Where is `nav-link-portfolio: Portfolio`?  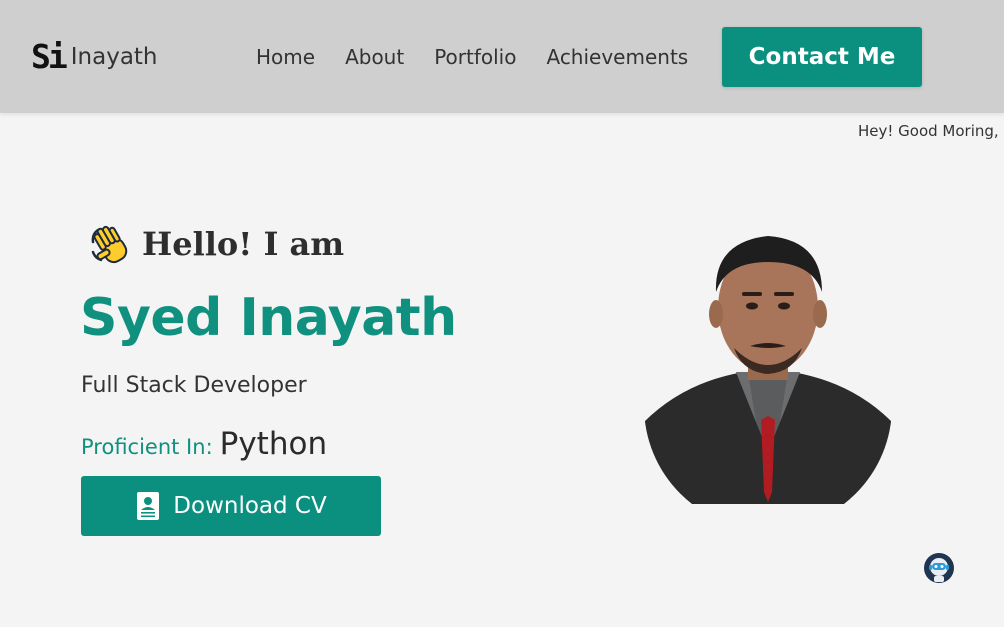 nav-link-portfolio: Portfolio is located at coordinates (475, 57).